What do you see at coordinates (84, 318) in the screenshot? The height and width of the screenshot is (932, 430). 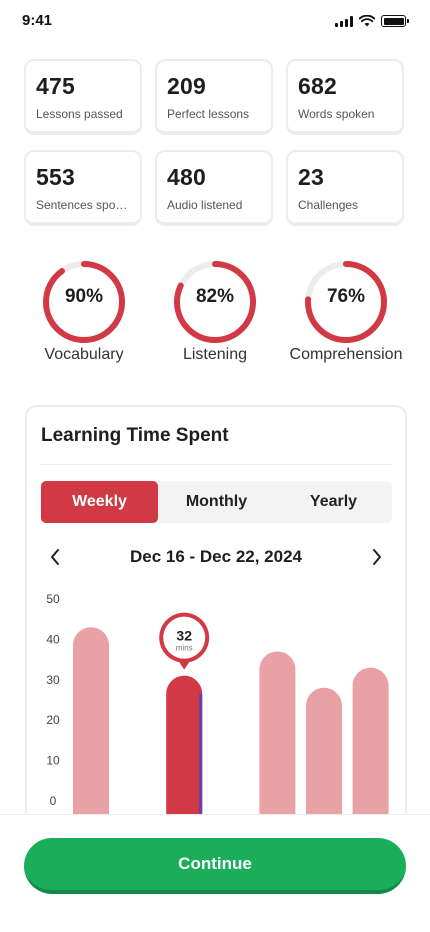 I see `ring-vocabulary: 90% Vocabulary` at bounding box center [84, 318].